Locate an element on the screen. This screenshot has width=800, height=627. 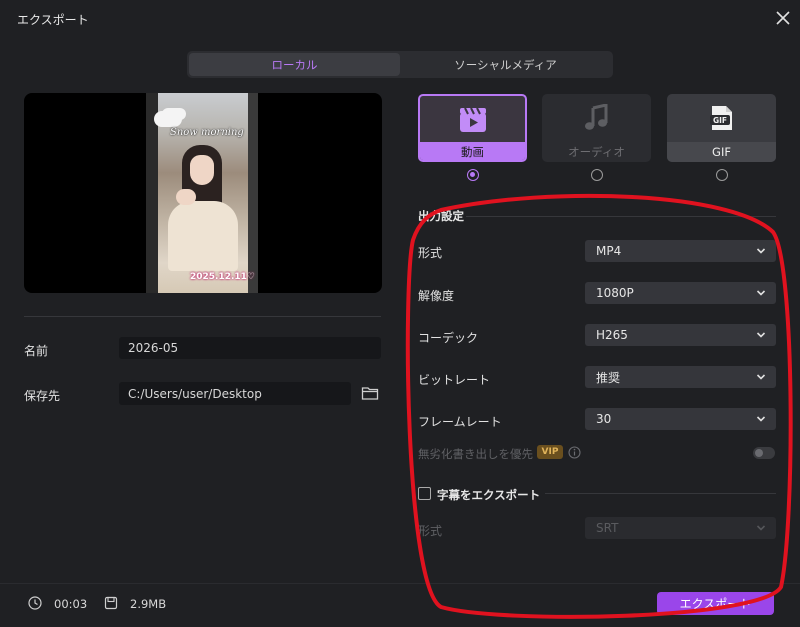
tab-local: ローカル is located at coordinates (294, 64).